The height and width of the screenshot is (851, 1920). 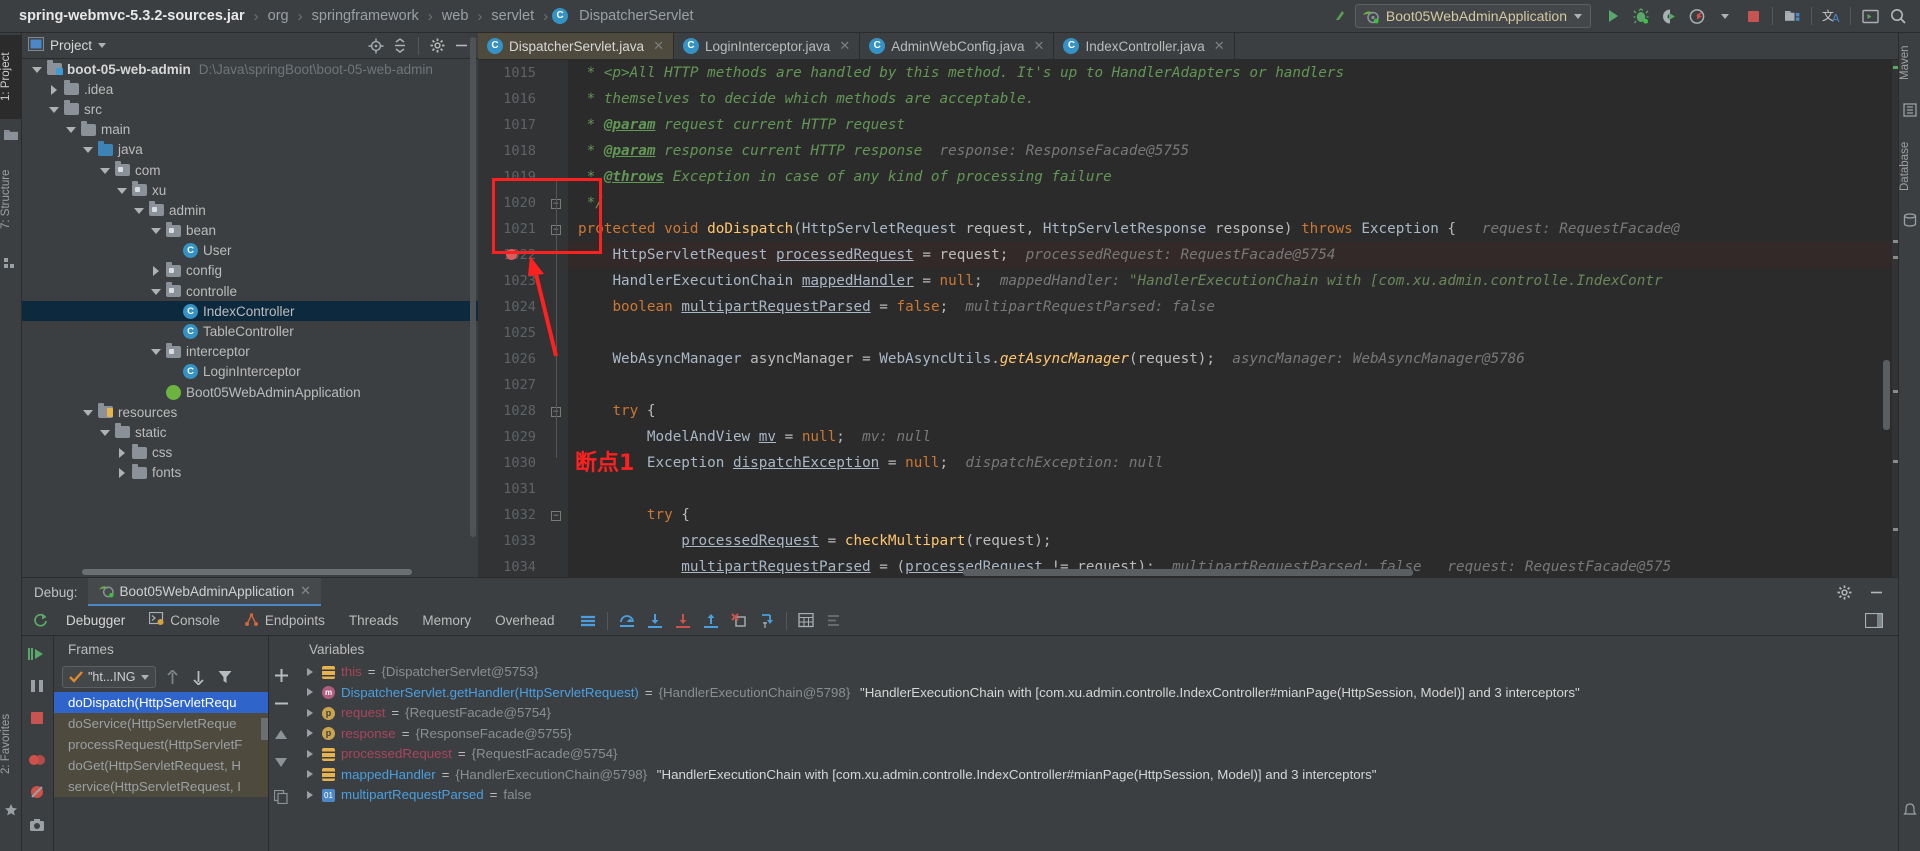 What do you see at coordinates (11, 744) in the screenshot?
I see `sidebar-item-favorites: 2: Favorites` at bounding box center [11, 744].